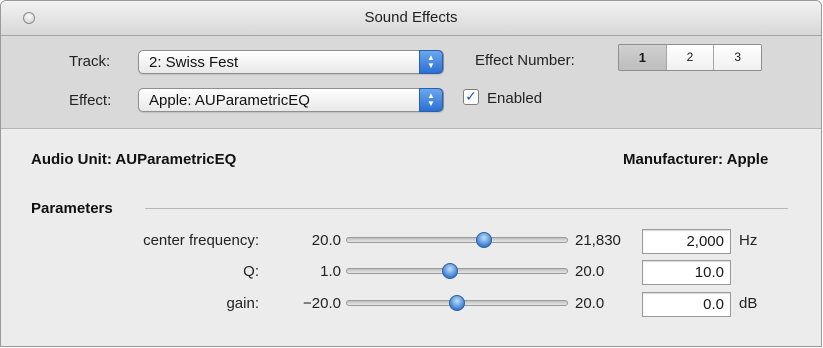  I want to click on effect-value: Apple: AUParametricEQ, so click(229, 100).